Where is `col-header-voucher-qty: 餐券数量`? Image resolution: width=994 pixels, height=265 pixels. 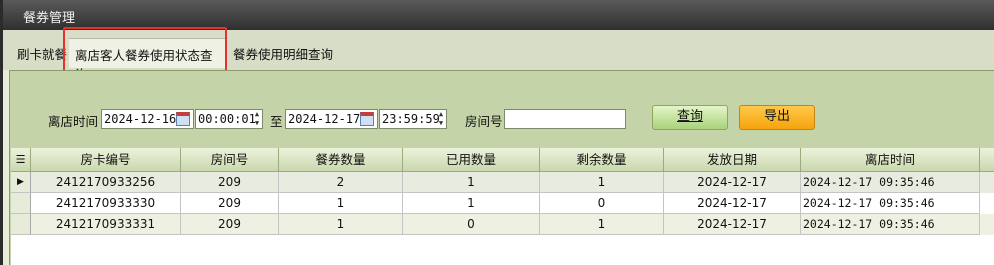 col-header-voucher-qty: 餐券数量 is located at coordinates (341, 160).